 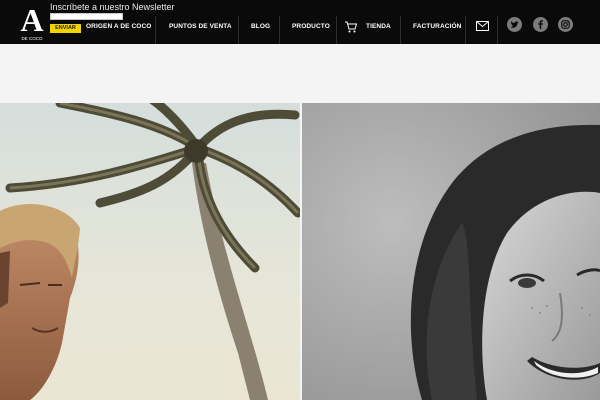 What do you see at coordinates (378, 22) in the screenshot?
I see `nav-tienda: TIENDA` at bounding box center [378, 22].